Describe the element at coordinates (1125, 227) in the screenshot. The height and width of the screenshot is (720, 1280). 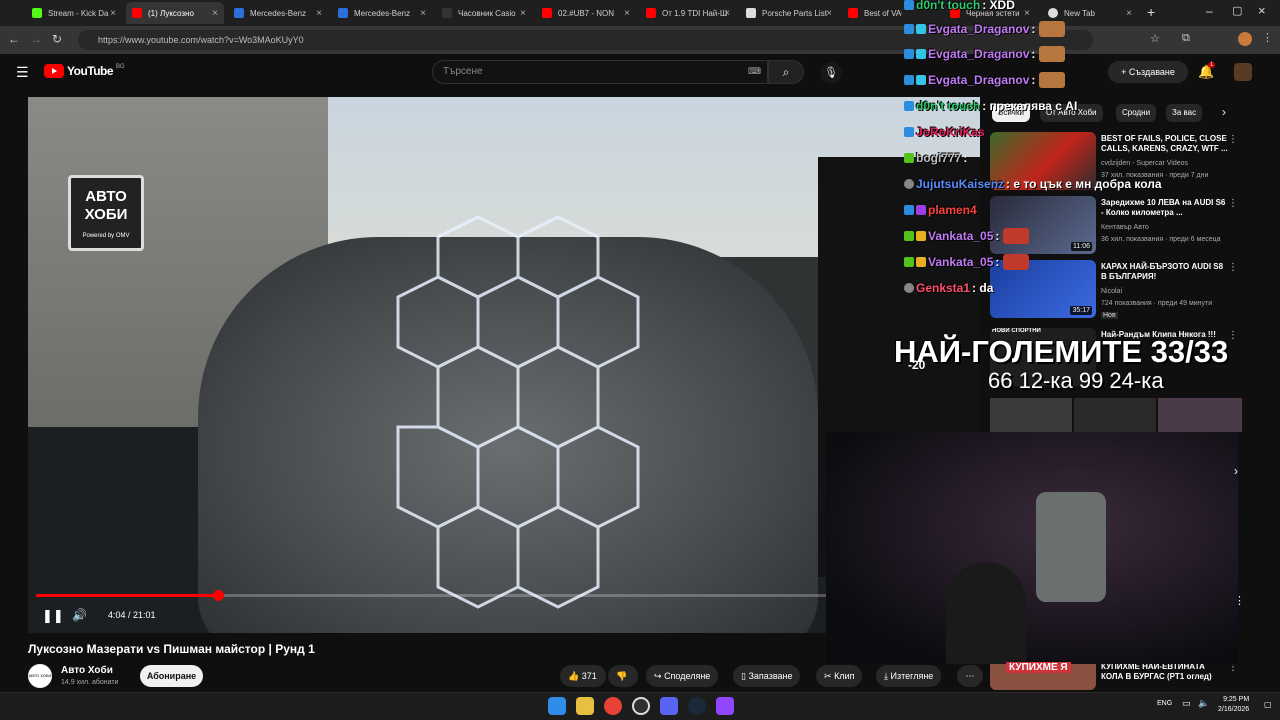
I see `rec-channel: Кентавър Авто` at that location.